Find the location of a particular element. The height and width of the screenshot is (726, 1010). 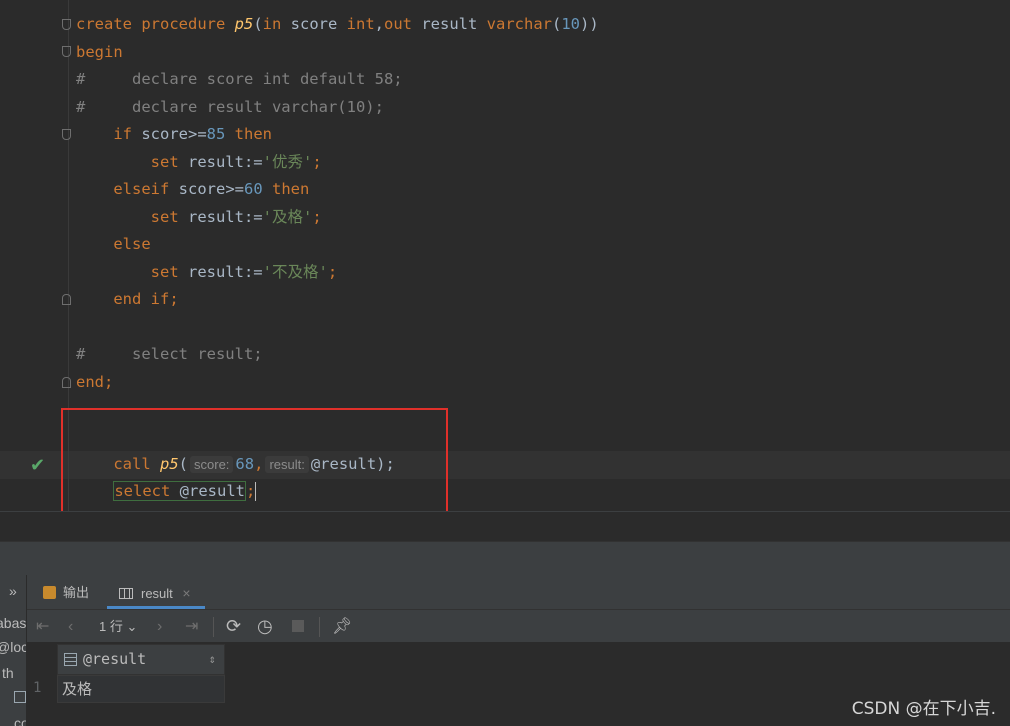

code-token: '不及格' is located at coordinates (295, 271).